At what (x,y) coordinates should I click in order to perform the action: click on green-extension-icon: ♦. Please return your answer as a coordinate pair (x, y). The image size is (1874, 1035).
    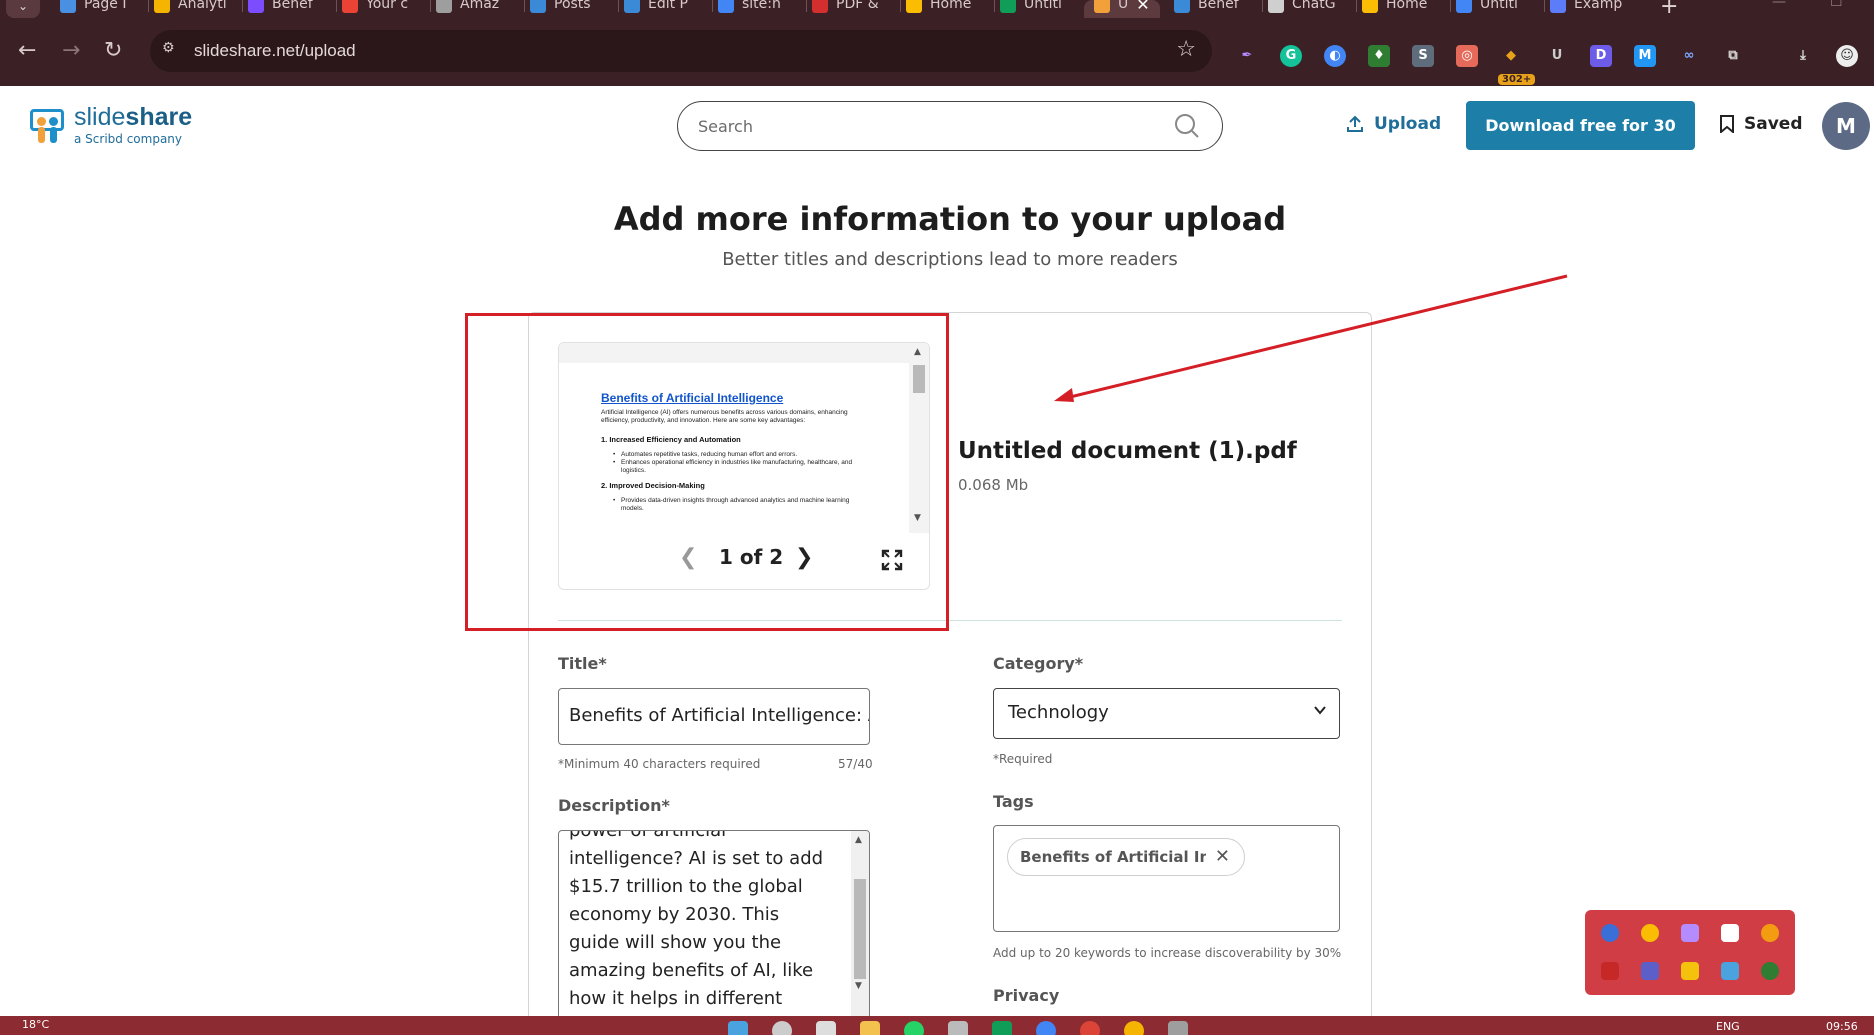
    Looking at the image, I should click on (1379, 56).